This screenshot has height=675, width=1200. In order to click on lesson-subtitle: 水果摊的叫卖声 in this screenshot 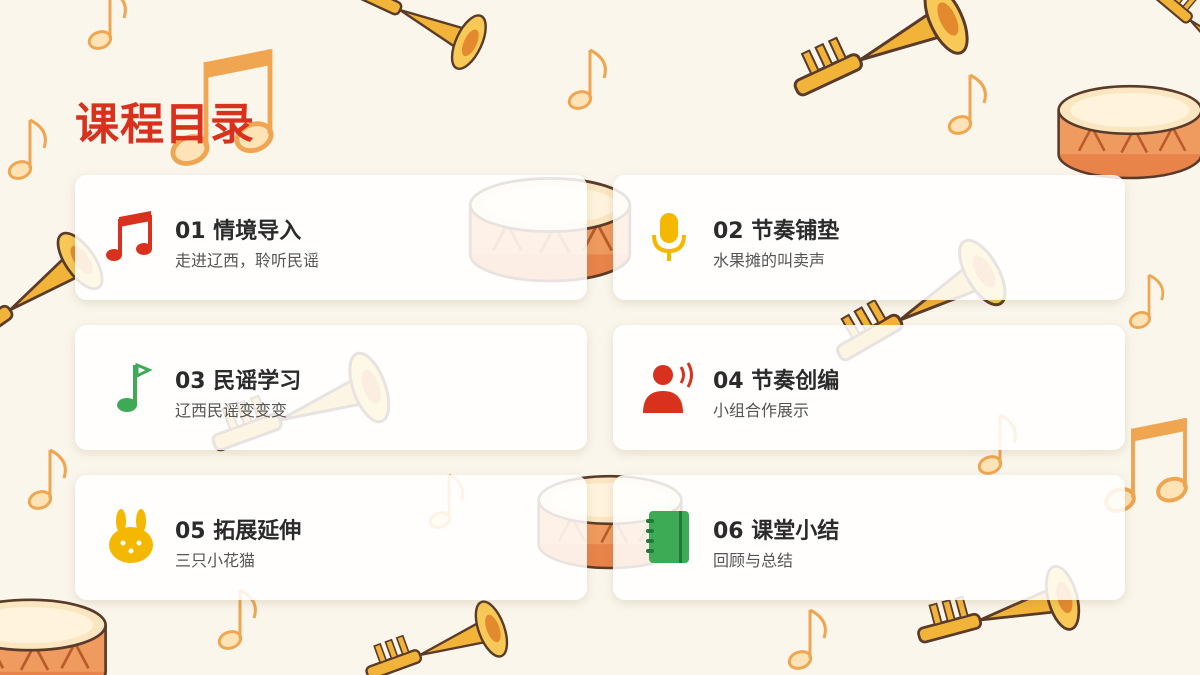, I will do `click(769, 260)`.